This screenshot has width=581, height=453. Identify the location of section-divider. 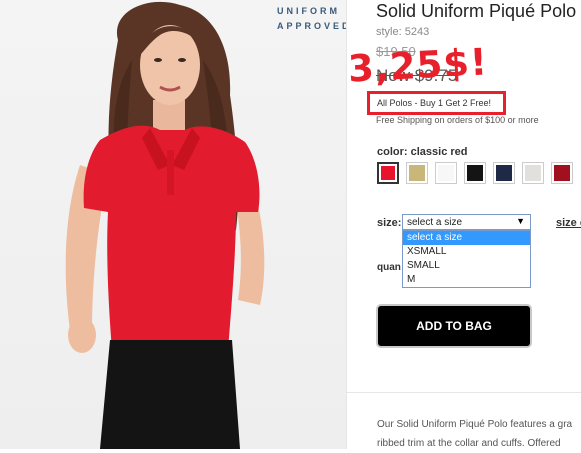
(463, 392).